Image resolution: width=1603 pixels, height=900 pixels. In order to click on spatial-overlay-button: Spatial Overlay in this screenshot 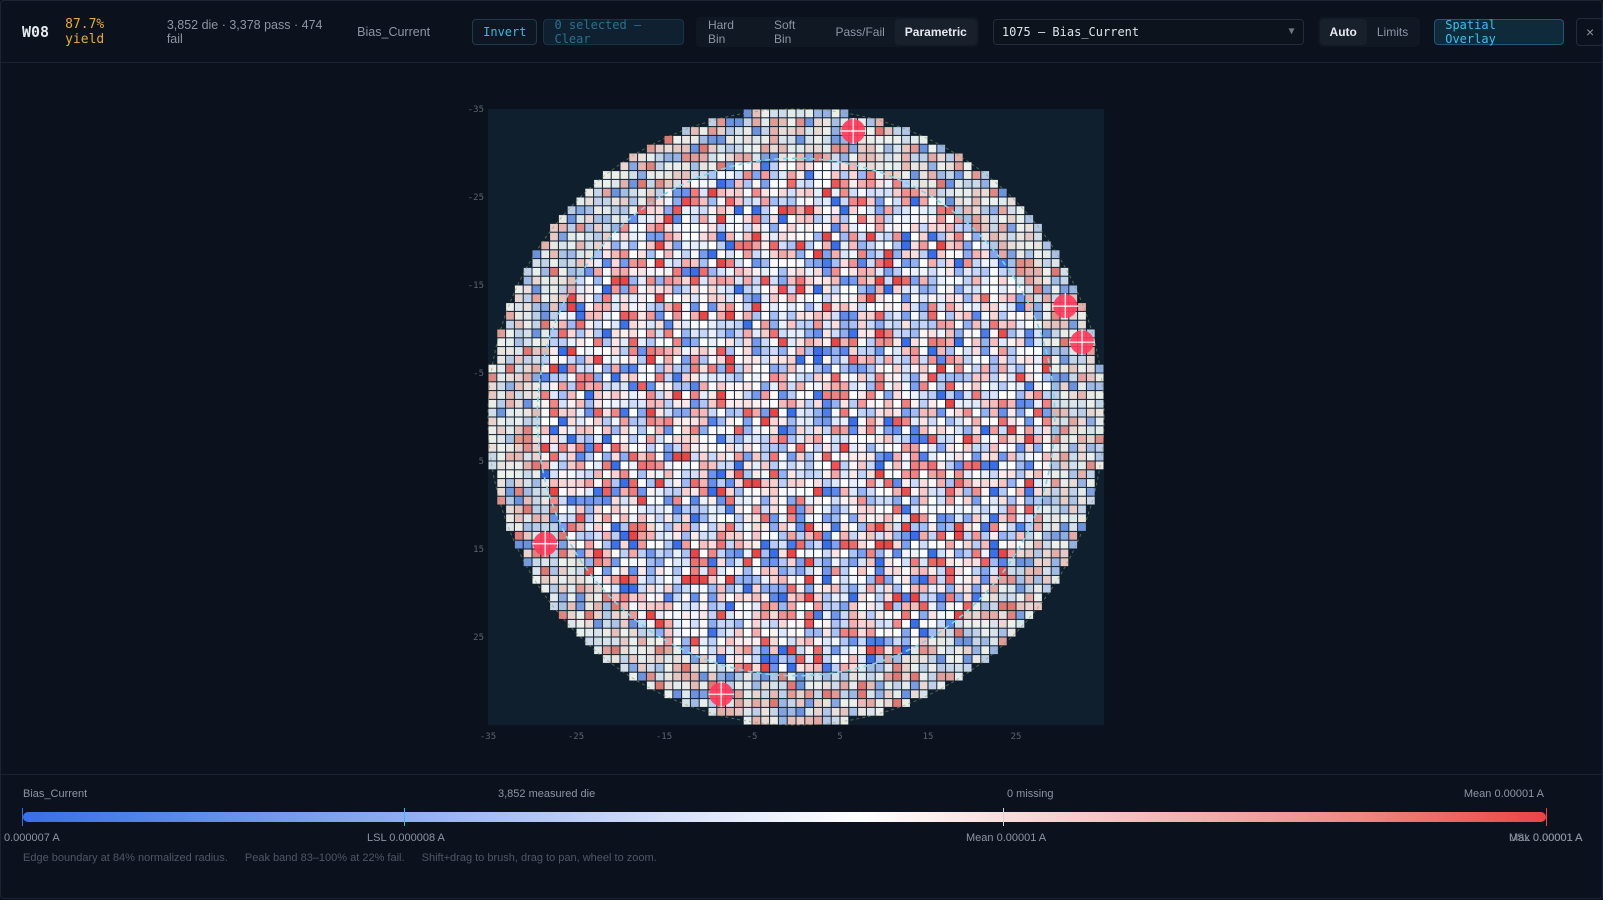, I will do `click(1499, 32)`.